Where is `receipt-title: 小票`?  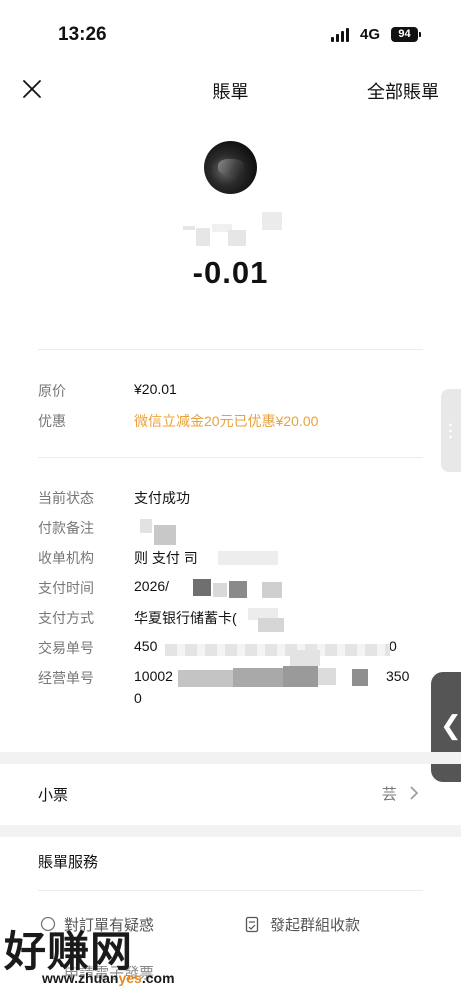
receipt-title: 小票 is located at coordinates (53, 795).